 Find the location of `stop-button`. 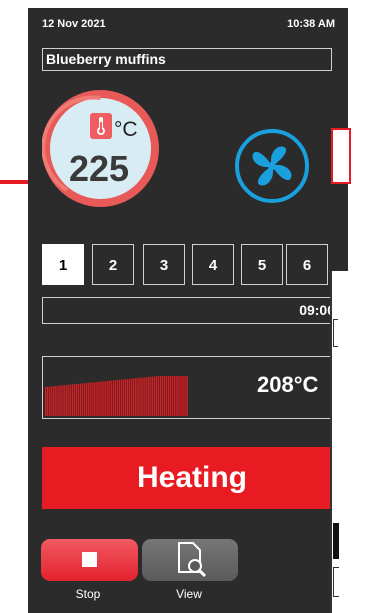

stop-button is located at coordinates (89, 560).